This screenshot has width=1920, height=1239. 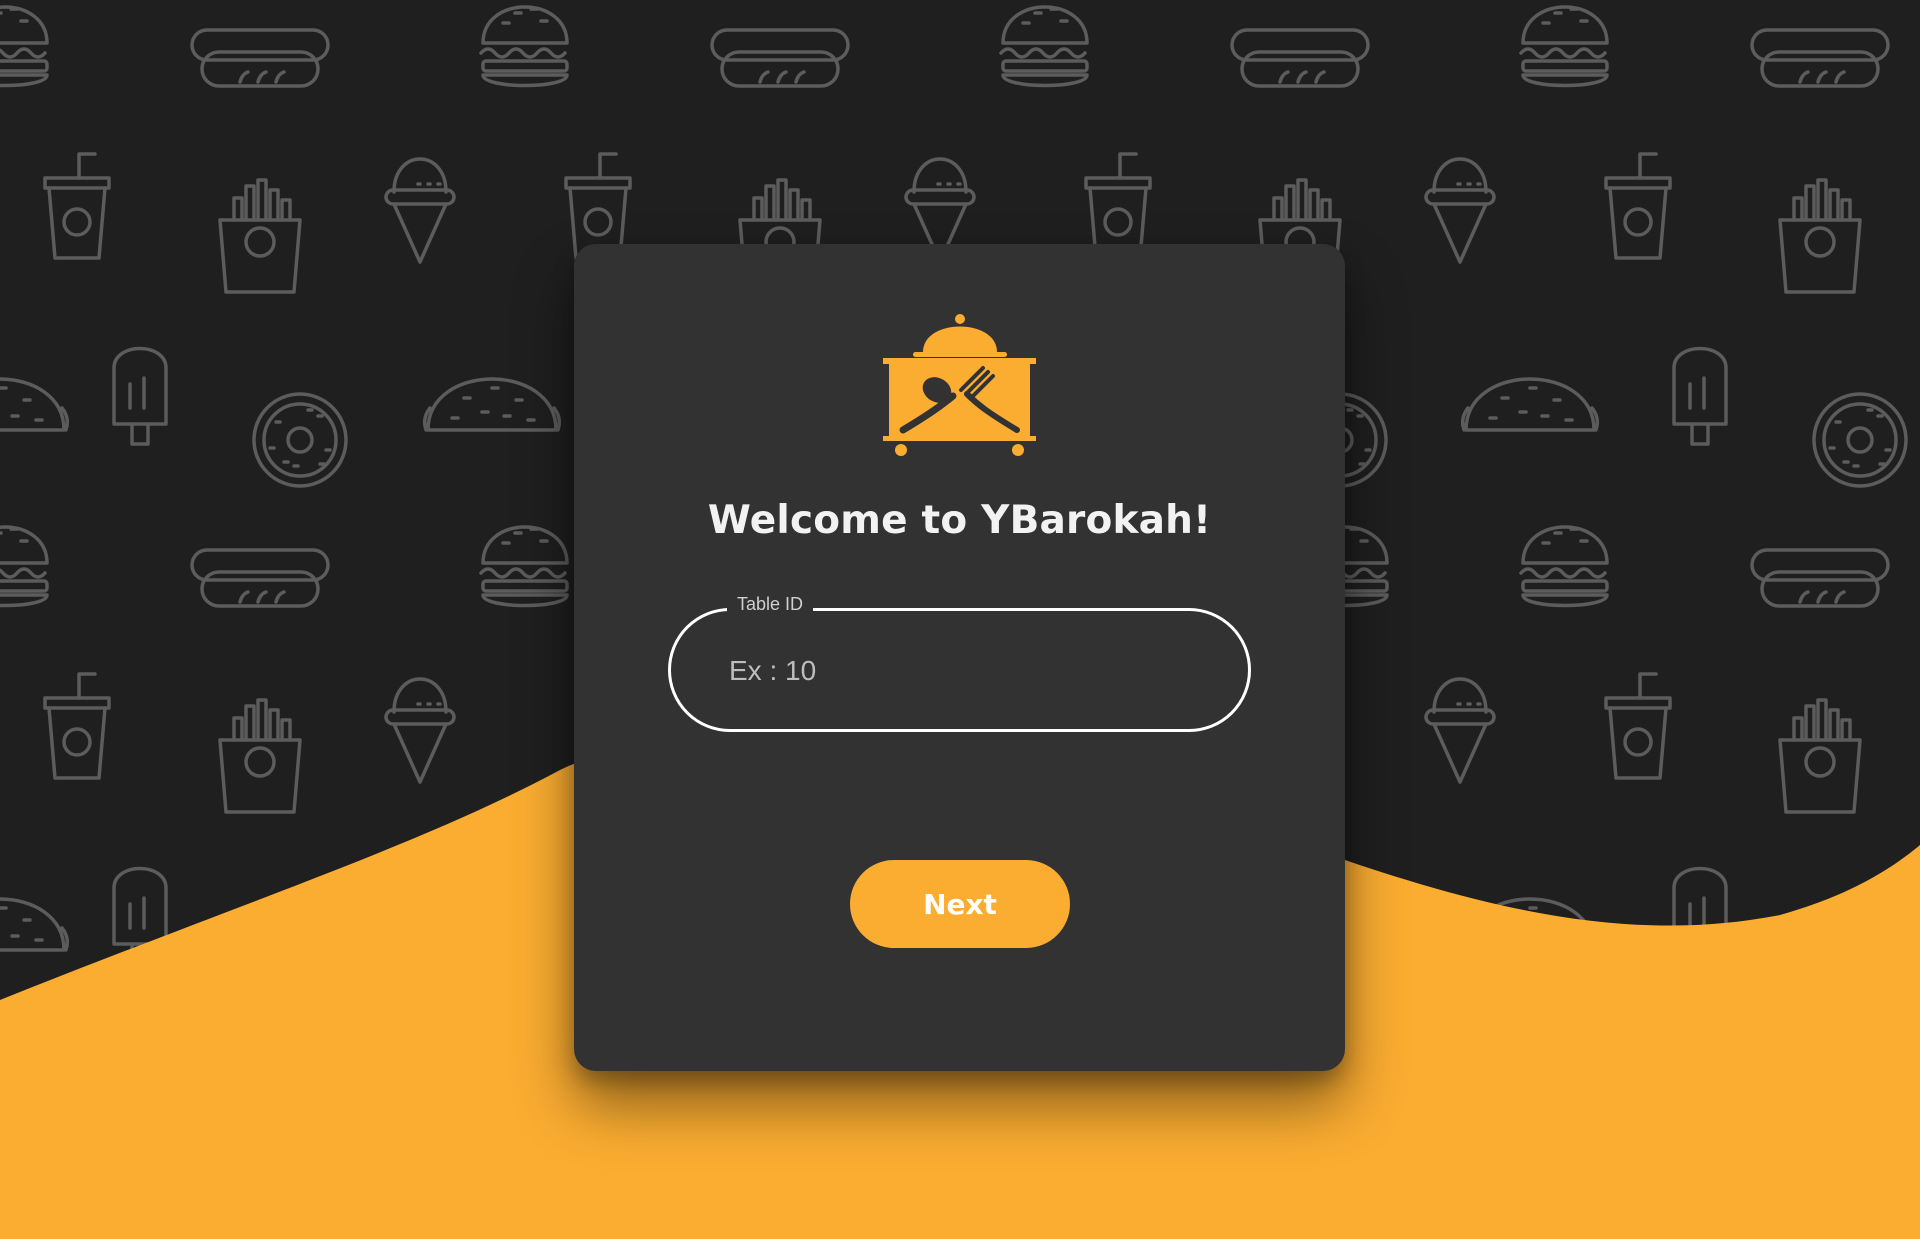 What do you see at coordinates (959, 671) in the screenshot?
I see `table-id-input` at bounding box center [959, 671].